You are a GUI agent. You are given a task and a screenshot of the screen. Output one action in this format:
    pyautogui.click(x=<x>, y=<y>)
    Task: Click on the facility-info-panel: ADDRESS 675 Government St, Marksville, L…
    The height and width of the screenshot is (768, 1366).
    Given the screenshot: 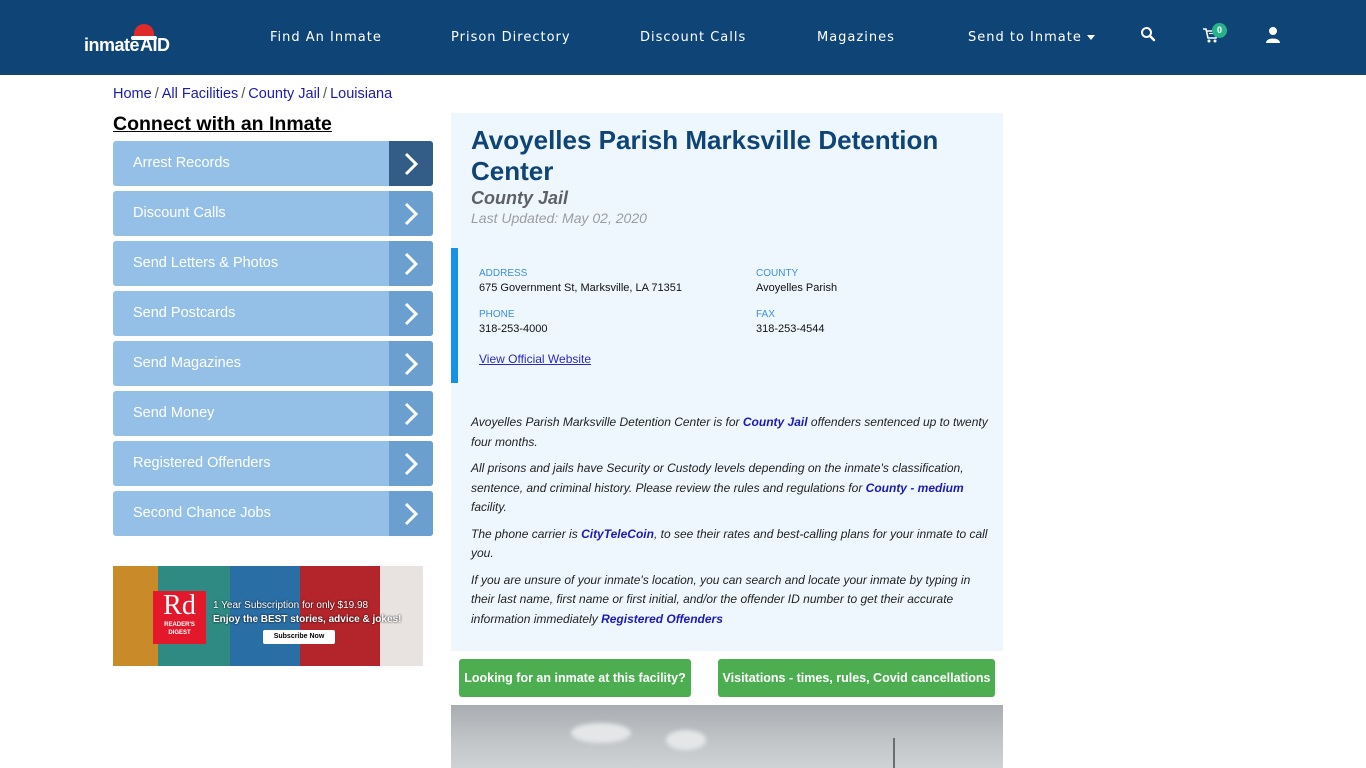 What is the action you would take?
    pyautogui.click(x=727, y=315)
    